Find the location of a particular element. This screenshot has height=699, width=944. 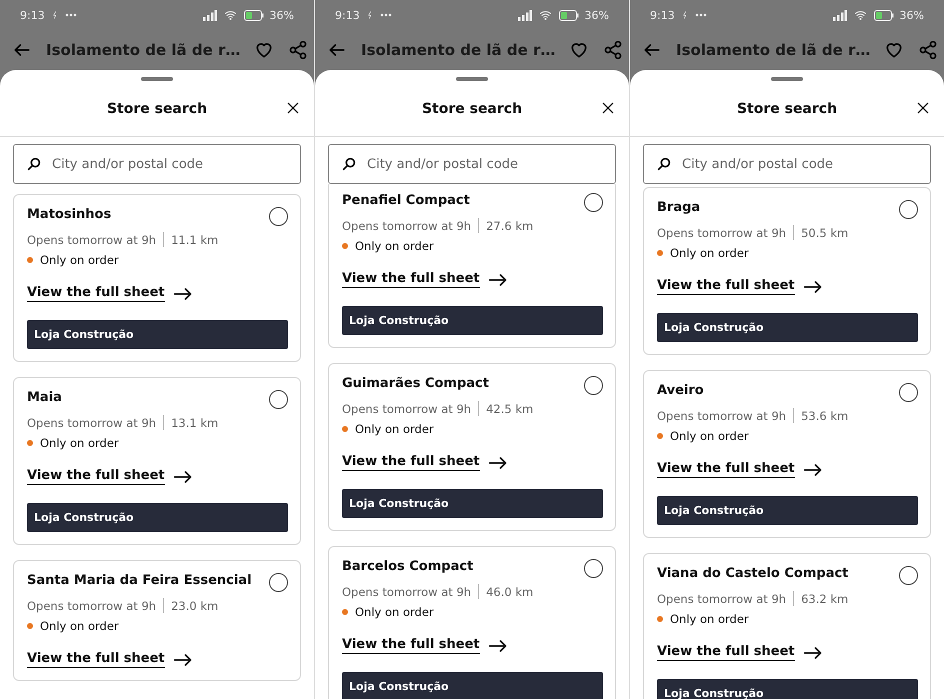

store-distance: 63.2 km is located at coordinates (824, 599).